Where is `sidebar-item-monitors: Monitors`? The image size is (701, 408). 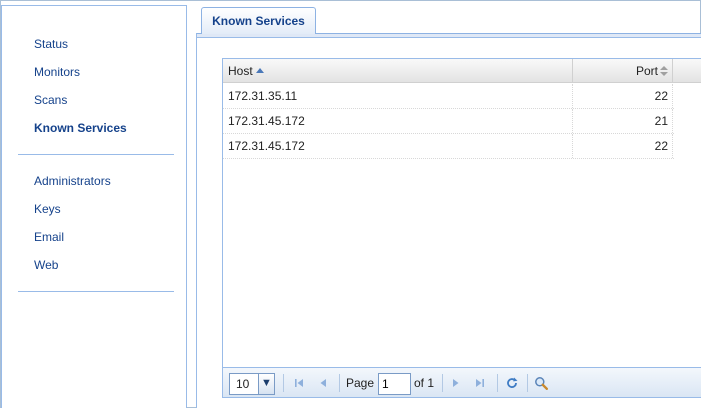
sidebar-item-monitors: Monitors is located at coordinates (96, 76).